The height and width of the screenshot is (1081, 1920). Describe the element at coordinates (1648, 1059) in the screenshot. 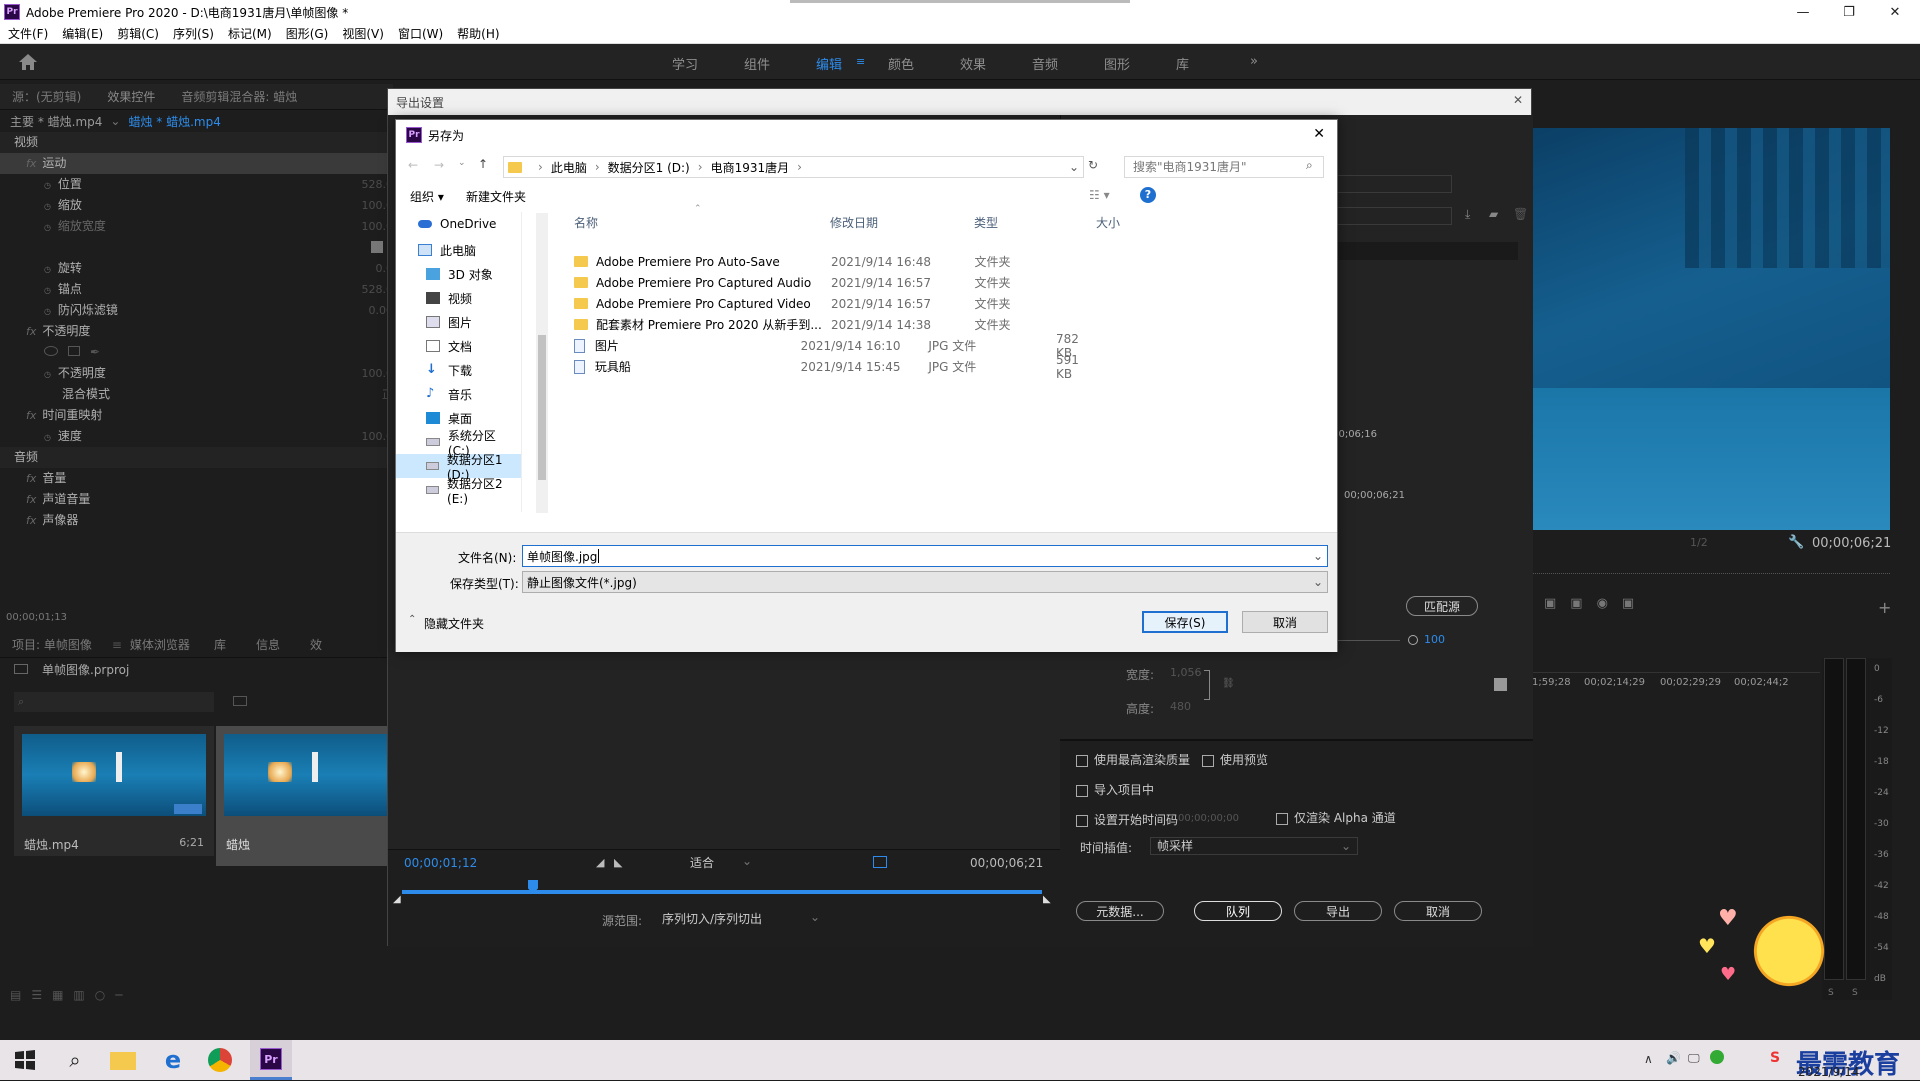

I see `tray-overflow-icon: ∧` at that location.